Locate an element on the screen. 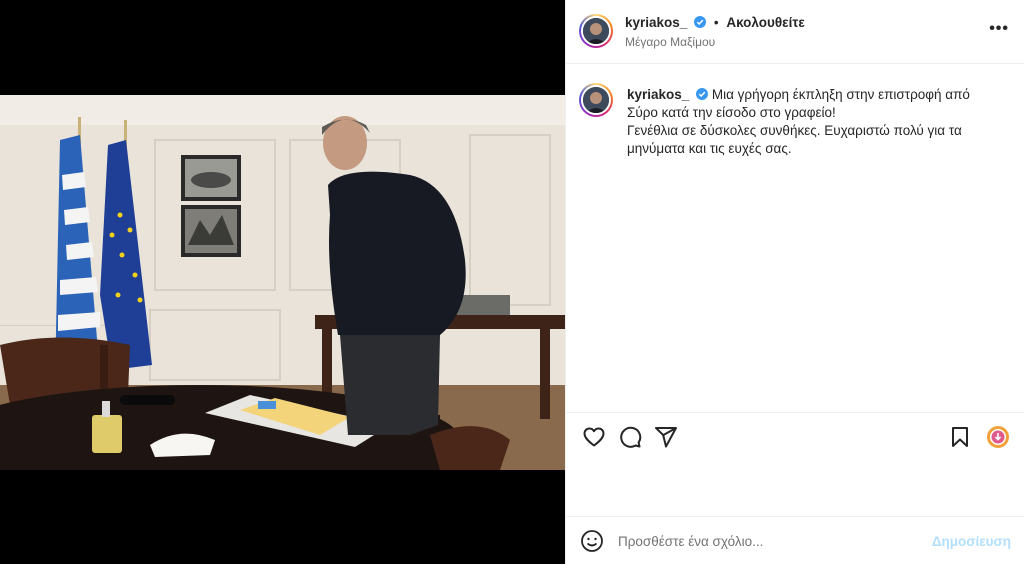  emoji-icon is located at coordinates (592, 541).